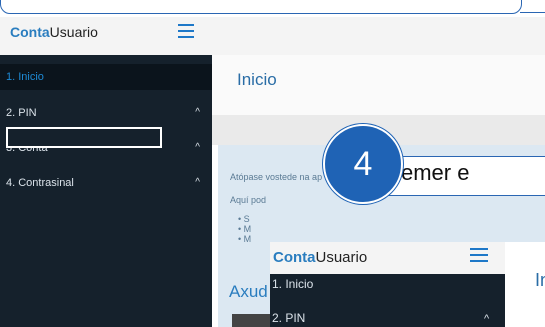  I want to click on inset-page-title: In, so click(540, 280).